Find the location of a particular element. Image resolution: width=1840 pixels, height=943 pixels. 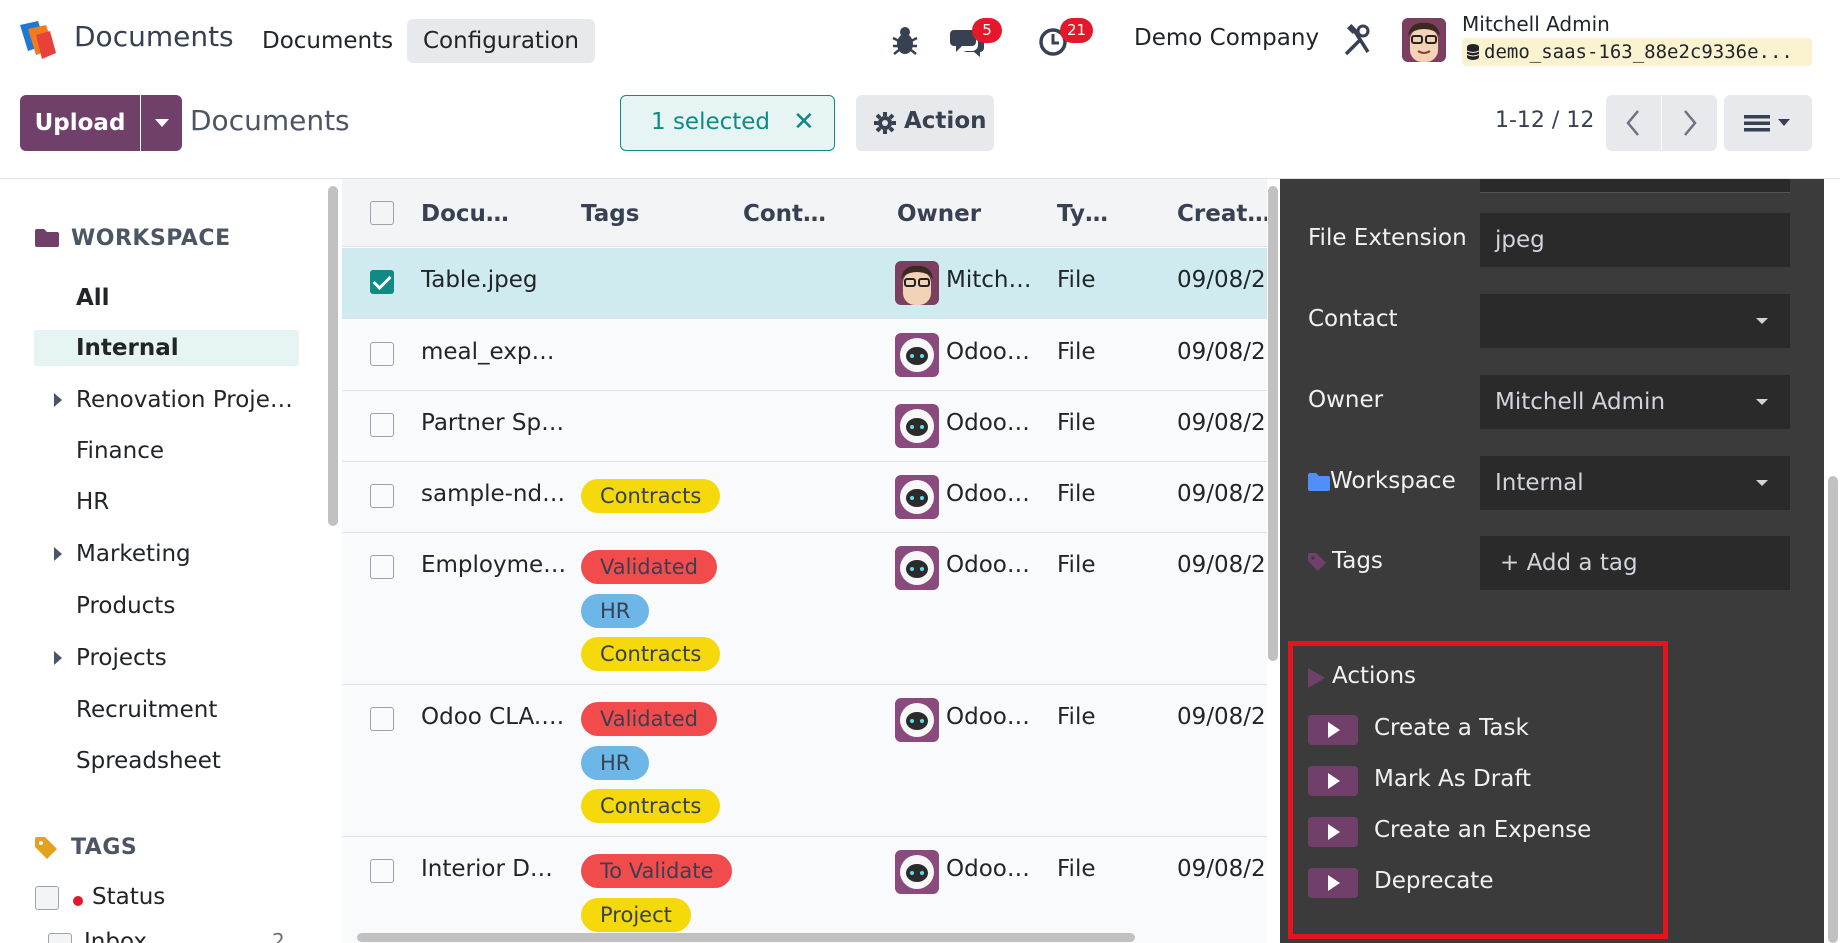

contact-field is located at coordinates (1635, 321).